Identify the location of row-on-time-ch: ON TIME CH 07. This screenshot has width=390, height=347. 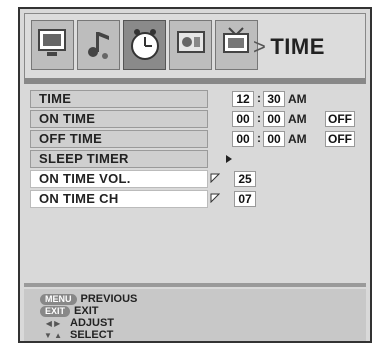
(196, 199).